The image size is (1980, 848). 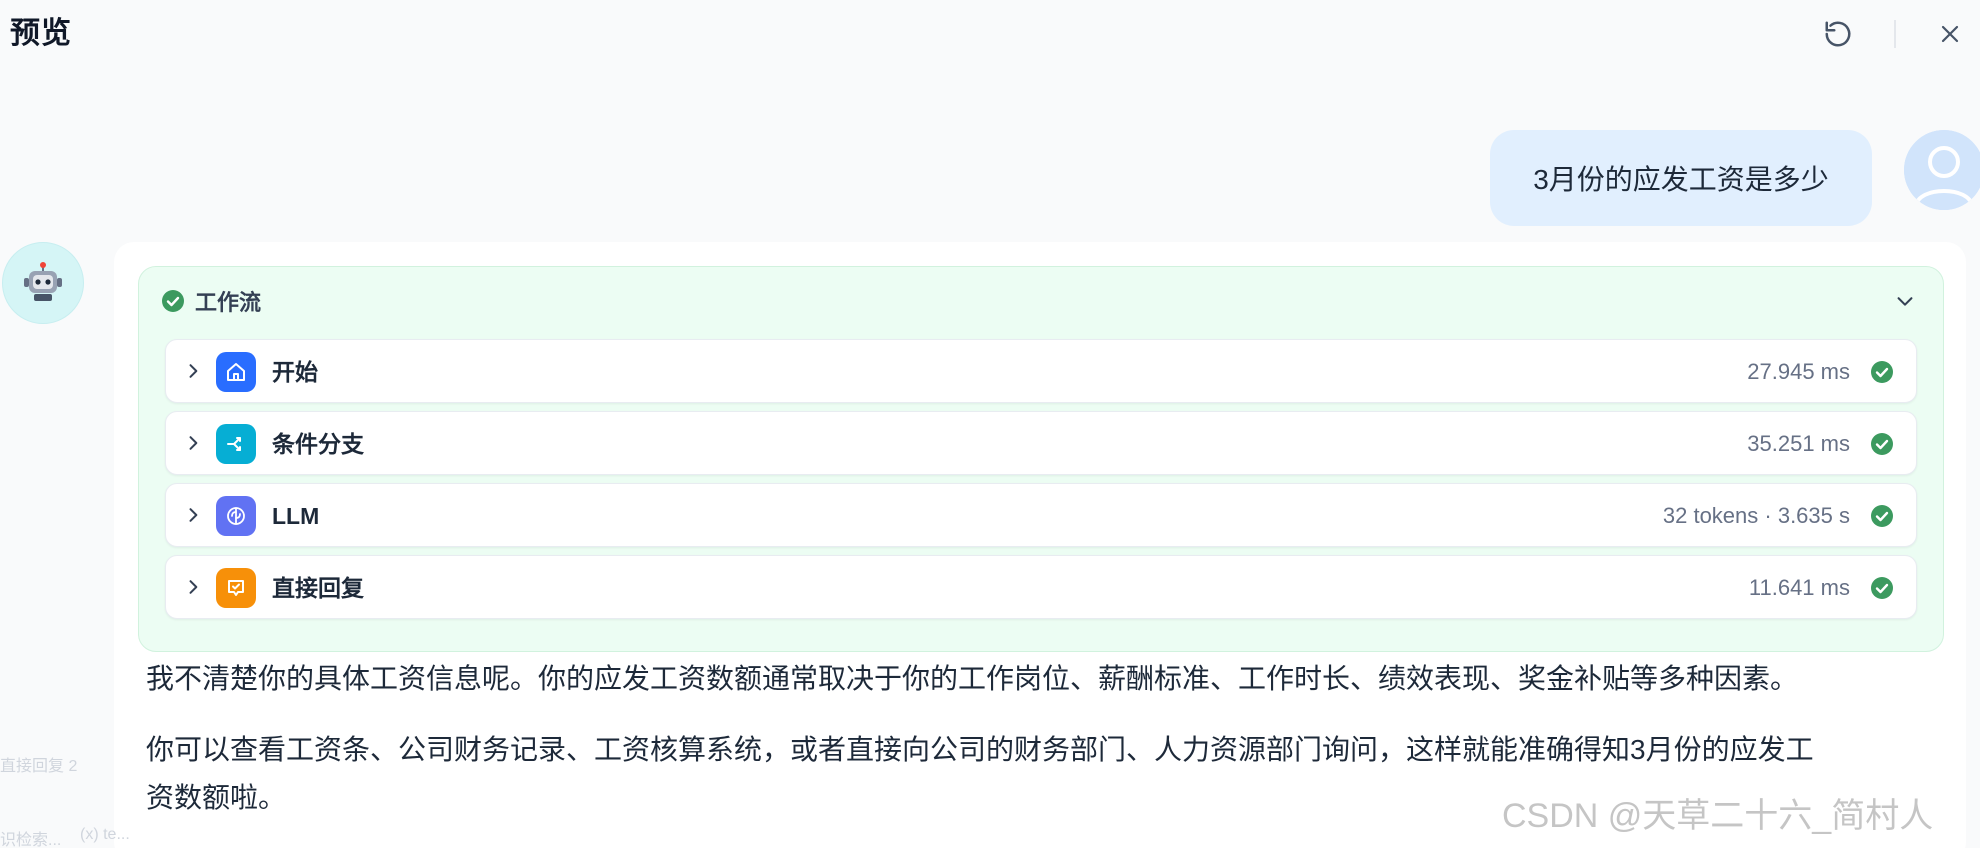 I want to click on node-duration: 27.945 ms, so click(x=1798, y=371).